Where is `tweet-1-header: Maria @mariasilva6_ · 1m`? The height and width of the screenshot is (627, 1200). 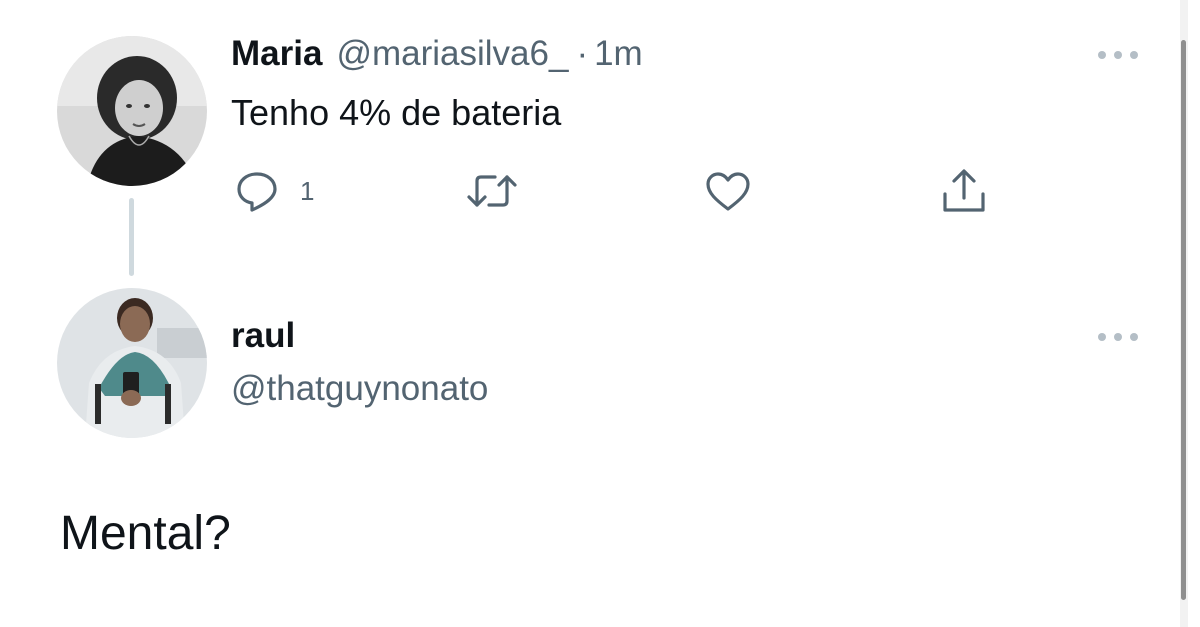 tweet-1-header: Maria @mariasilva6_ · 1m is located at coordinates (437, 56).